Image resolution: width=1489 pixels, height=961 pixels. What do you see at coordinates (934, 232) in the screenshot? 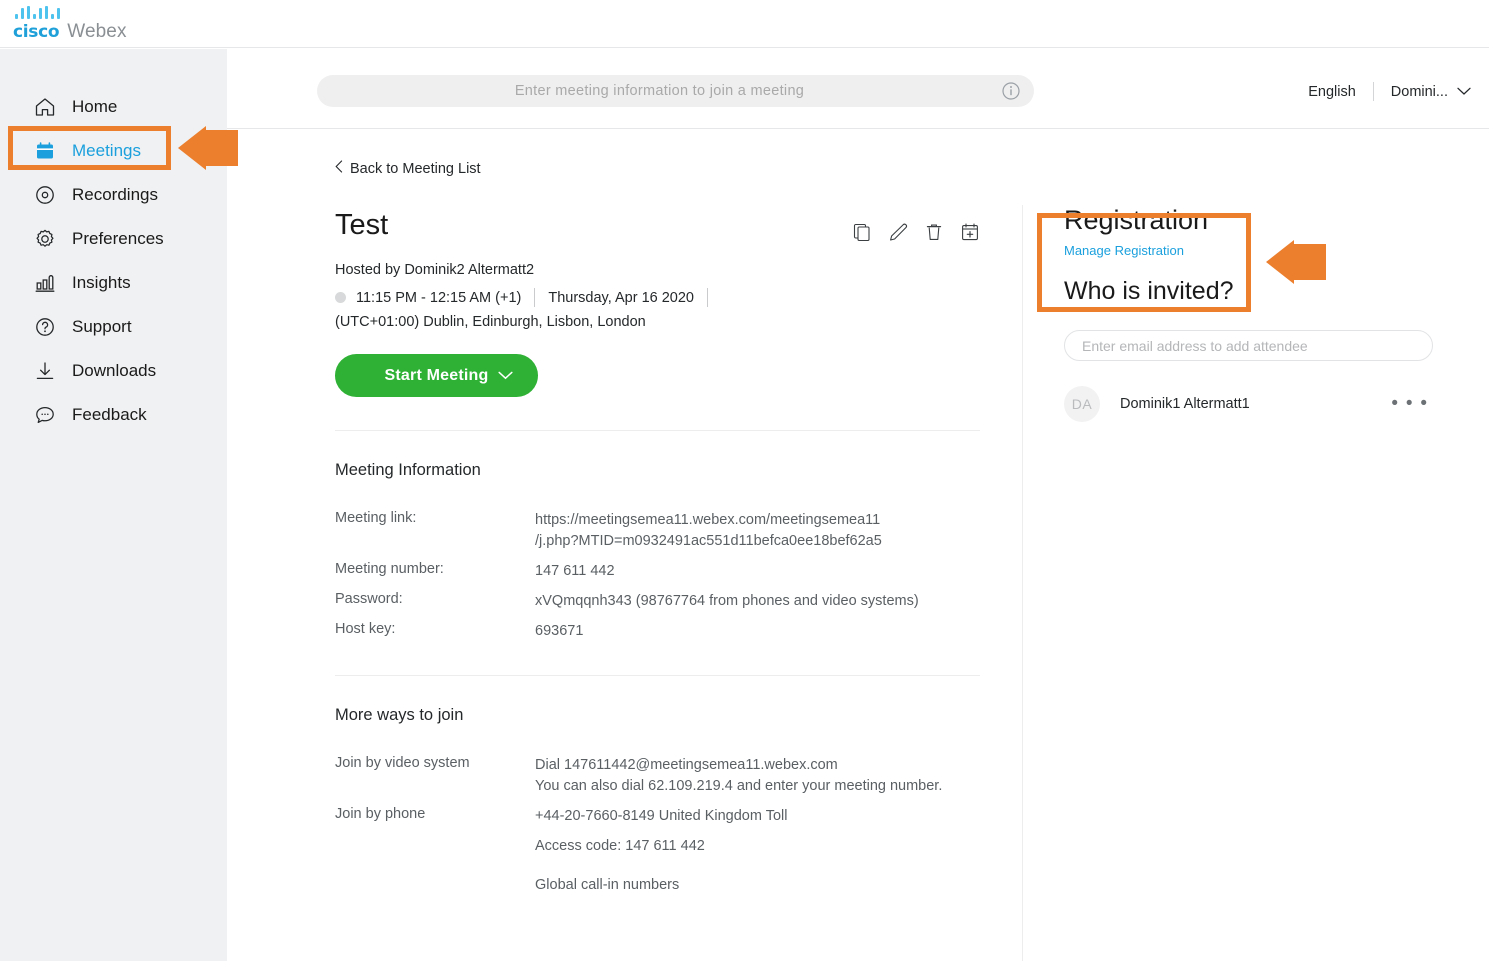
I see `delete-trash-icon` at bounding box center [934, 232].